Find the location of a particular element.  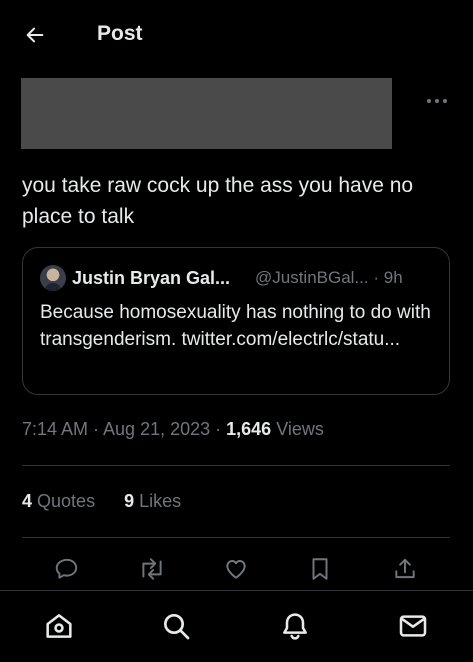

page-title: Post is located at coordinates (120, 33).